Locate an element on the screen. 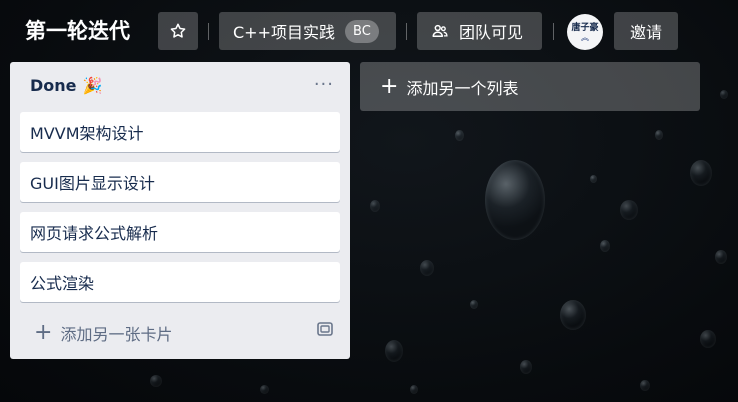 This screenshot has width=738, height=402. card-template-icon is located at coordinates (325, 329).